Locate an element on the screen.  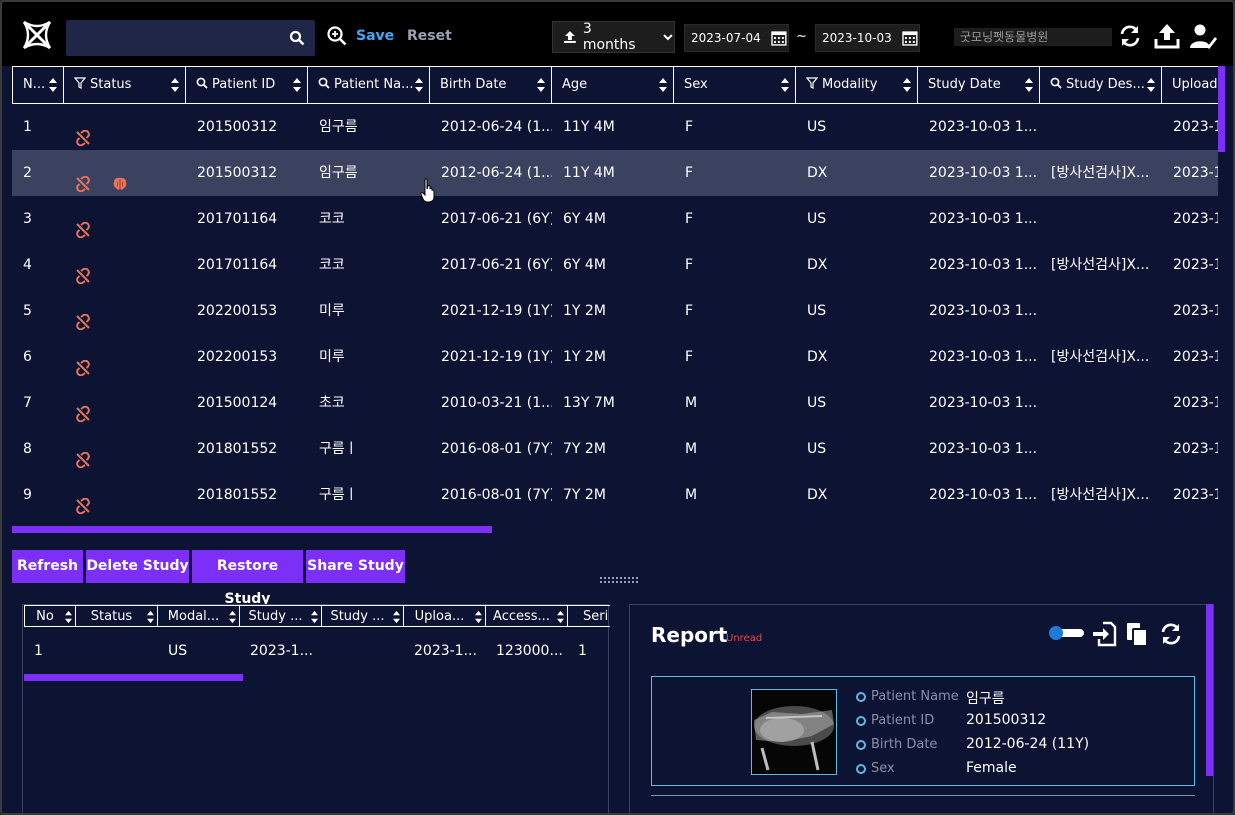
series-header-series: Seri is located at coordinates (589, 616).